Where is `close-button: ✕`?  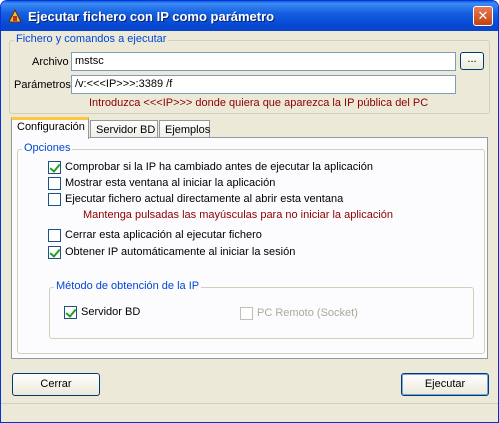 close-button: ✕ is located at coordinates (483, 16).